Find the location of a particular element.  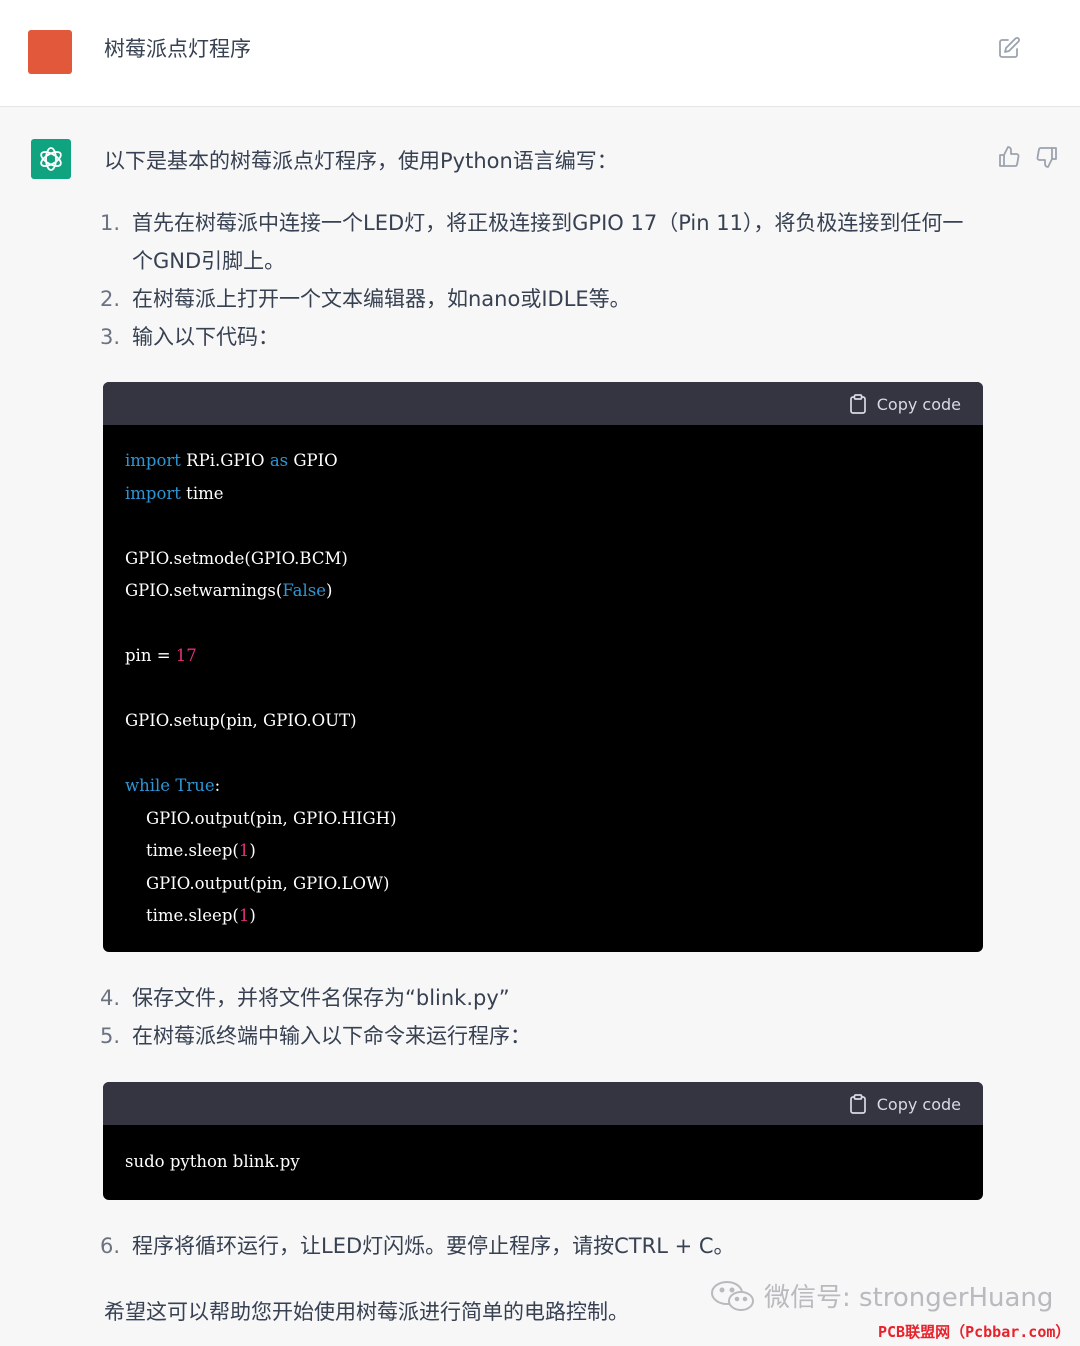

assistant-intro: 以下是基本的树莓派点灯程序，使用Python语言编写： is located at coordinates (361, 161).